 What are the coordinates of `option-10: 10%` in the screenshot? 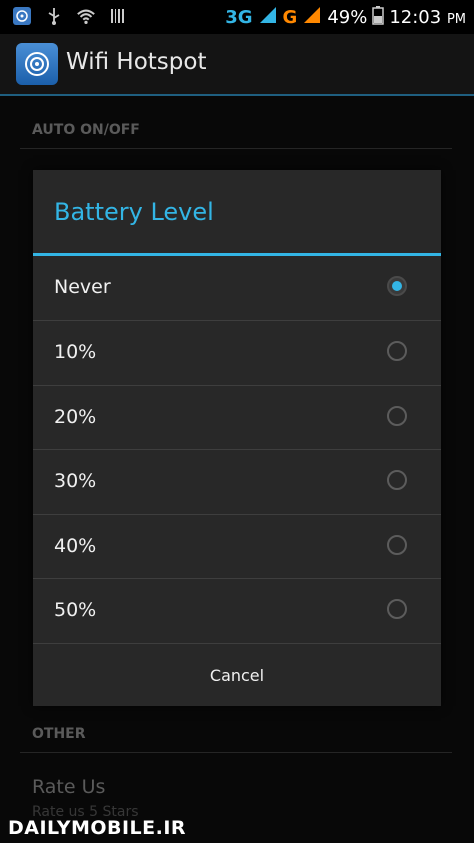 It's located at (237, 353).